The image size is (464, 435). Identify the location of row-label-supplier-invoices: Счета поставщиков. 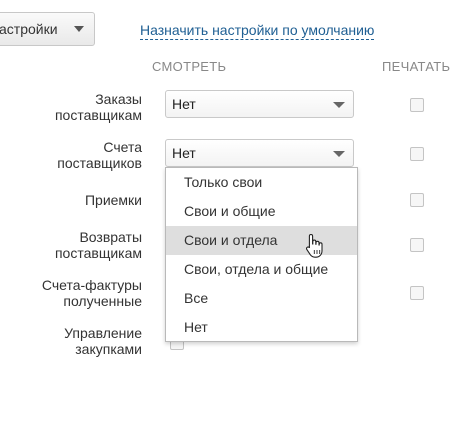
(72, 155).